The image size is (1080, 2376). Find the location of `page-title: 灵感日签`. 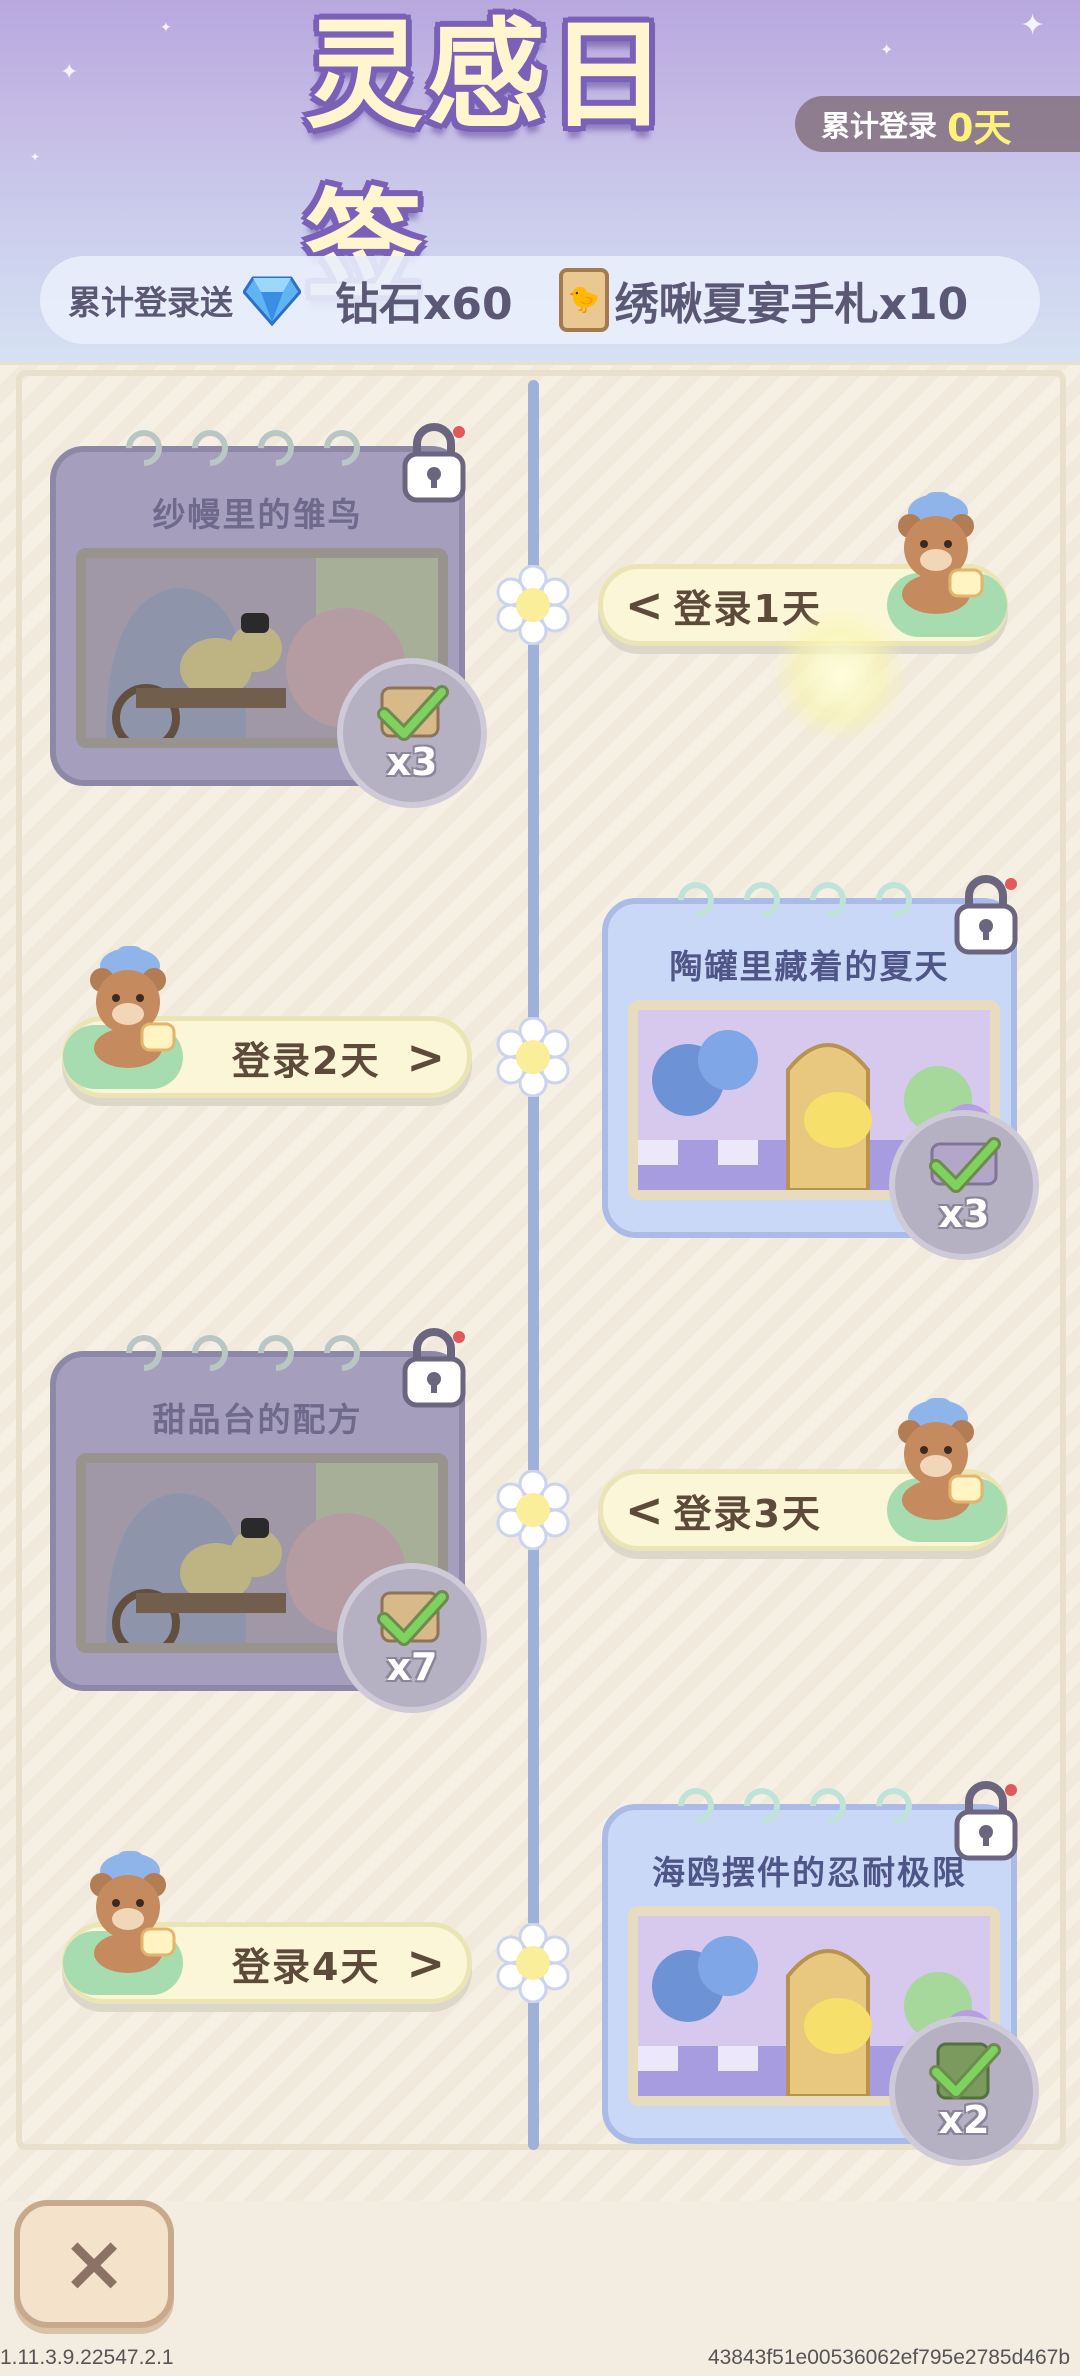

page-title: 灵感日签 is located at coordinates (488, 160).